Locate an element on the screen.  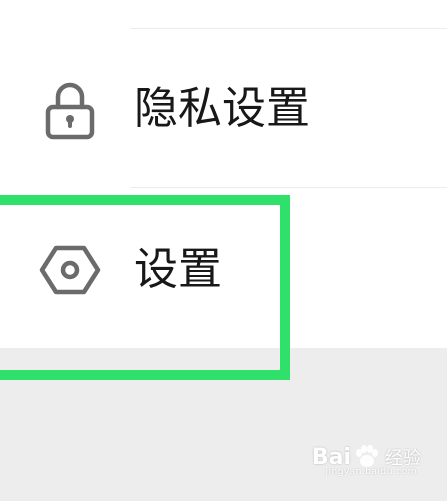
lock-icon is located at coordinates (70, 111).